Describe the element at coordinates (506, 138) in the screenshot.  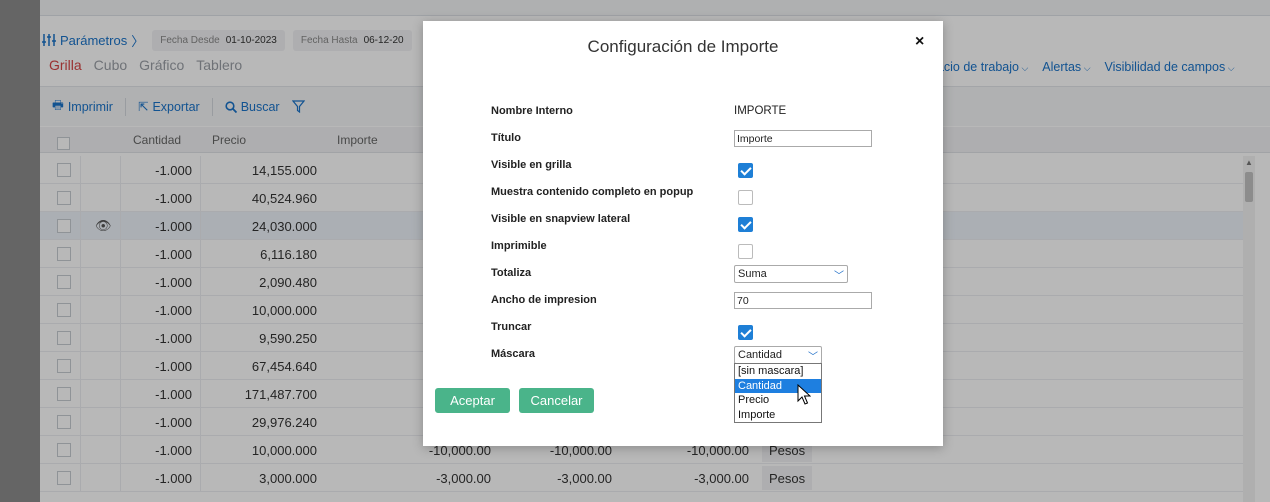
I see `titulo-label: Título` at that location.